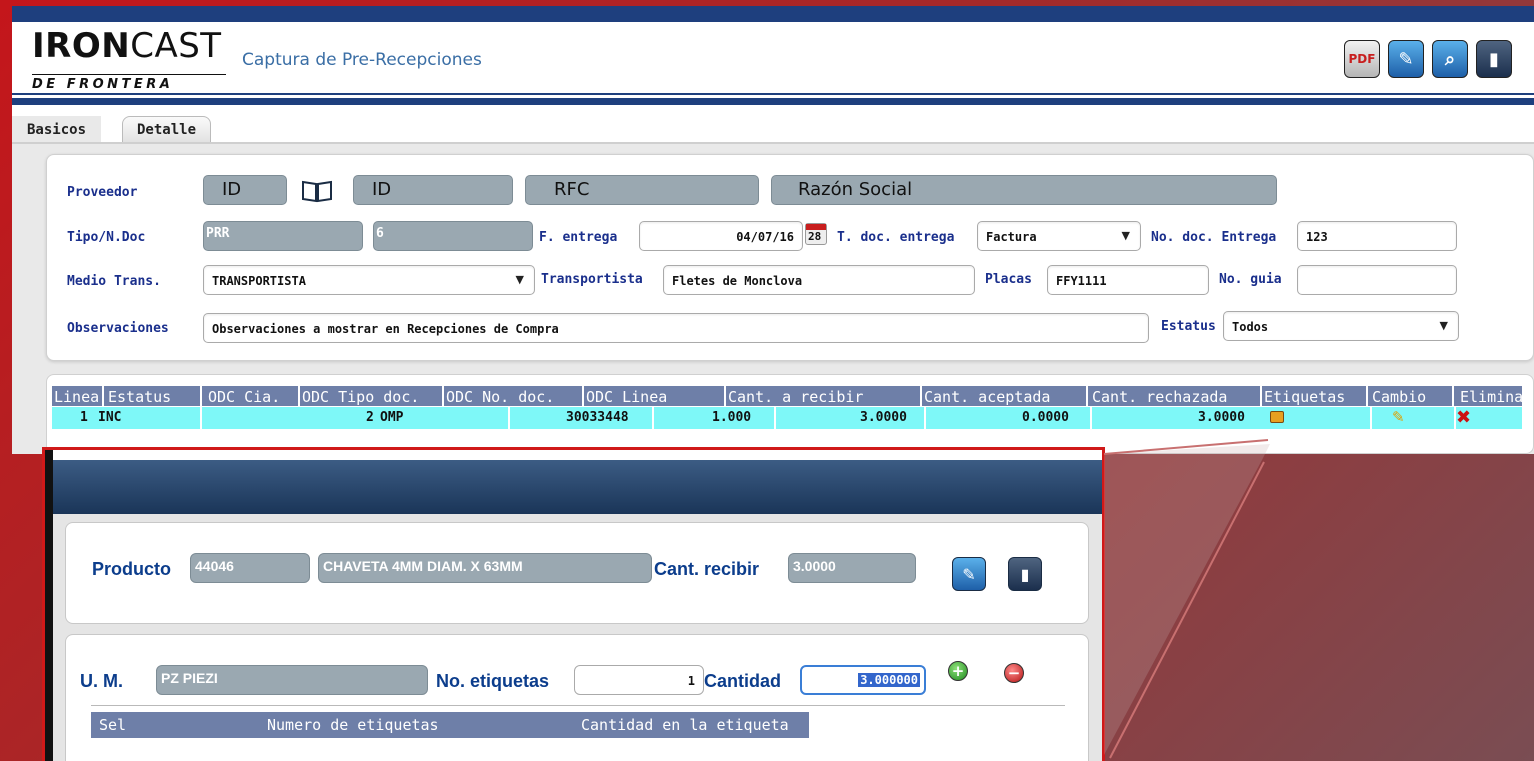 The width and height of the screenshot is (1534, 761). I want to click on transportista-label: Transportista, so click(592, 279).